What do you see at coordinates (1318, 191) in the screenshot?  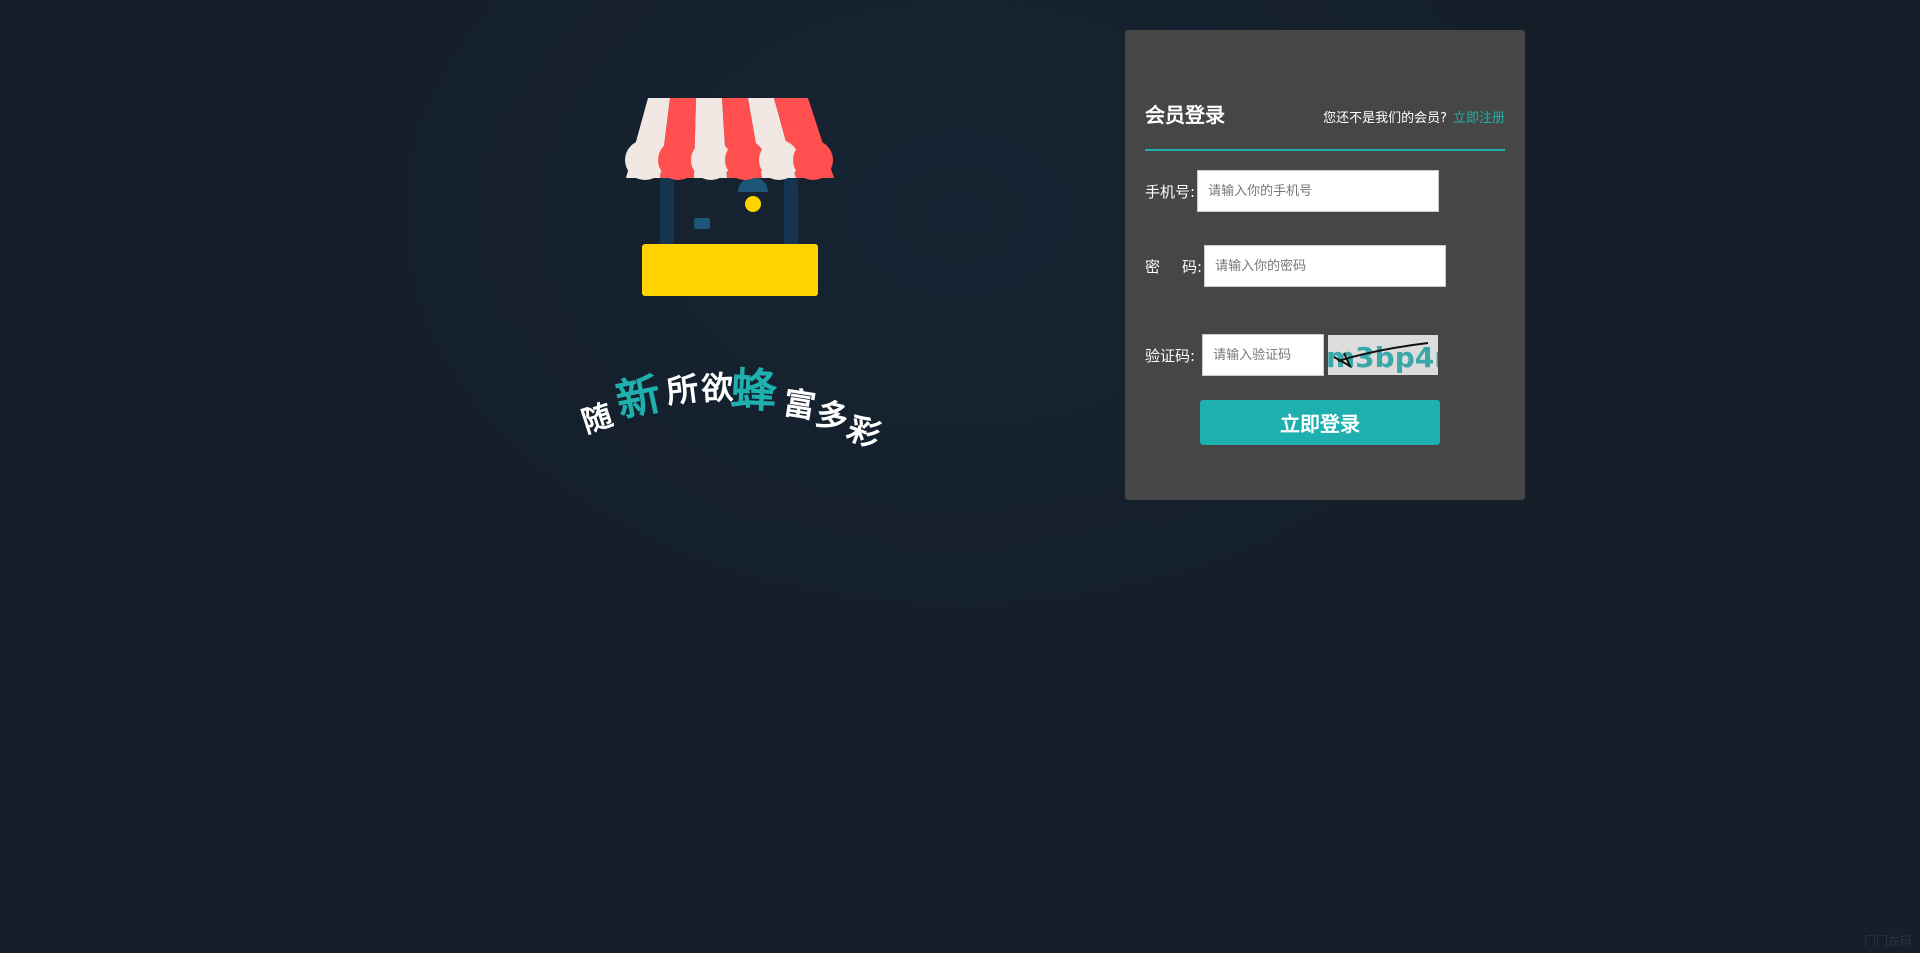 I see `phone-input` at bounding box center [1318, 191].